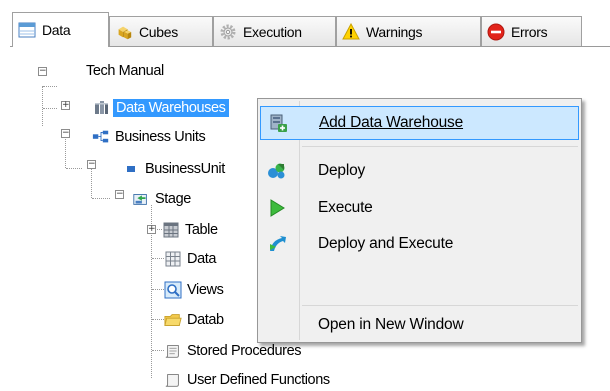 This screenshot has height=391, width=610. I want to click on grid-icon, so click(173, 259).